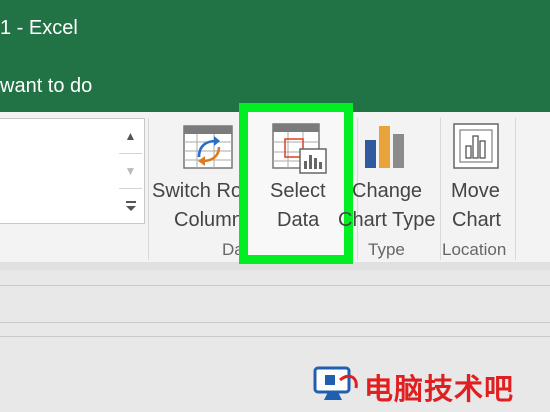 The width and height of the screenshot is (550, 412). I want to click on select-data-label-1: Select, so click(298, 191).